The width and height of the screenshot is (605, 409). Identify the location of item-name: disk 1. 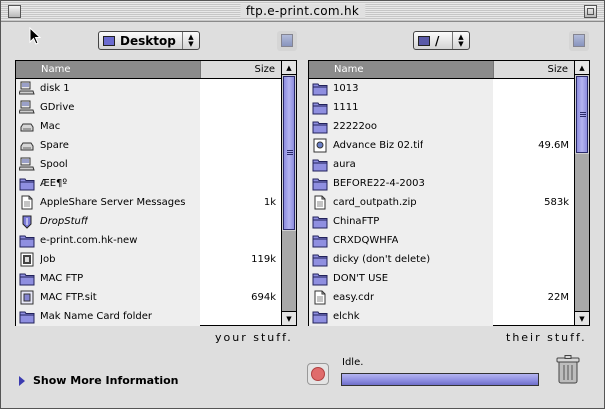
(55, 88).